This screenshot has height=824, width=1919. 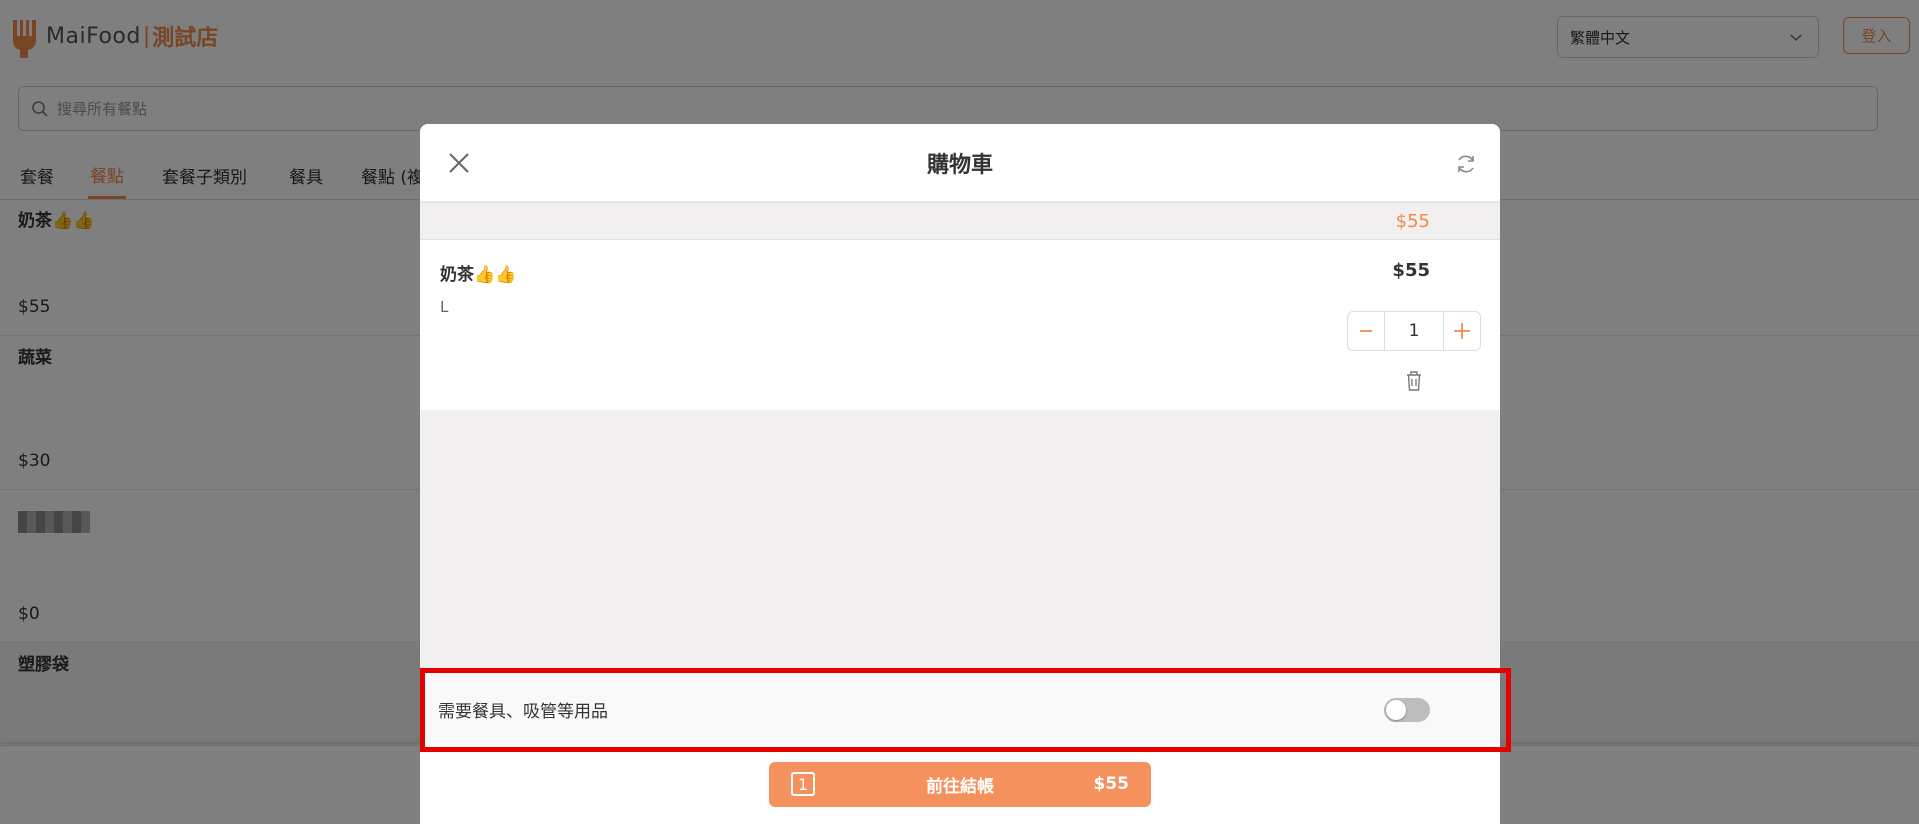 I want to click on cart-title: 購物車, so click(x=959, y=165).